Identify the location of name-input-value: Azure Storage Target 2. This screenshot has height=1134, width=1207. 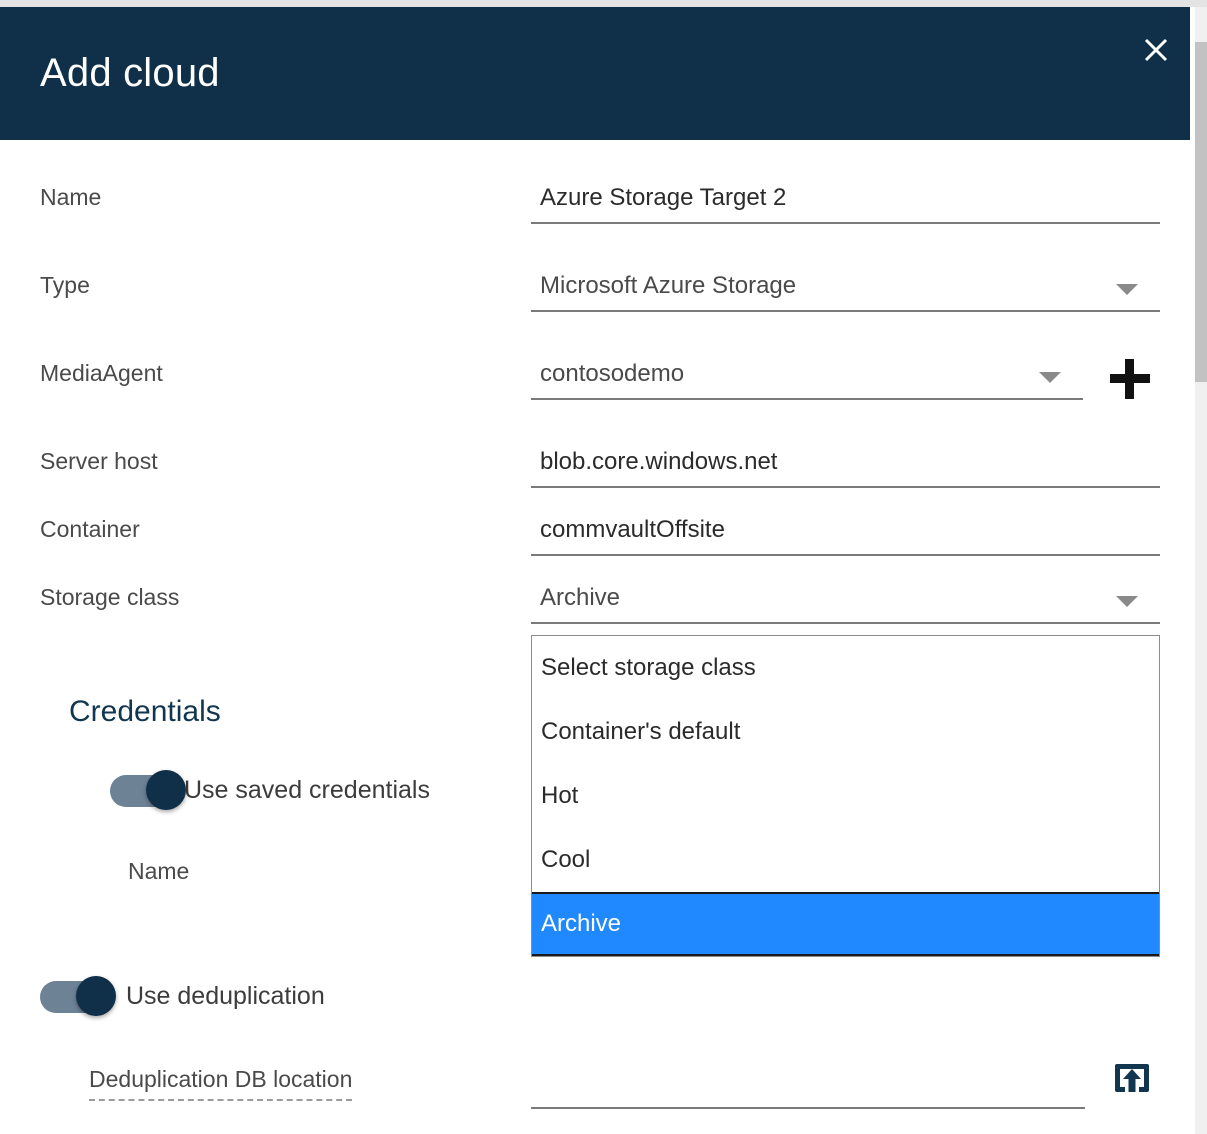
(663, 197).